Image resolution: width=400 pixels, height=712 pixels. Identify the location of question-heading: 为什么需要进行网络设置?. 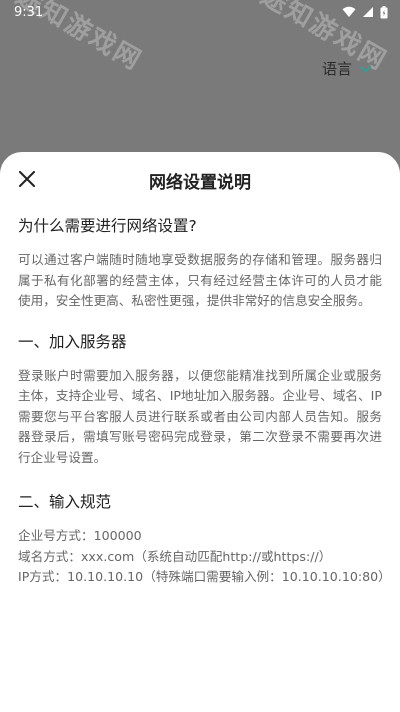
(107, 226).